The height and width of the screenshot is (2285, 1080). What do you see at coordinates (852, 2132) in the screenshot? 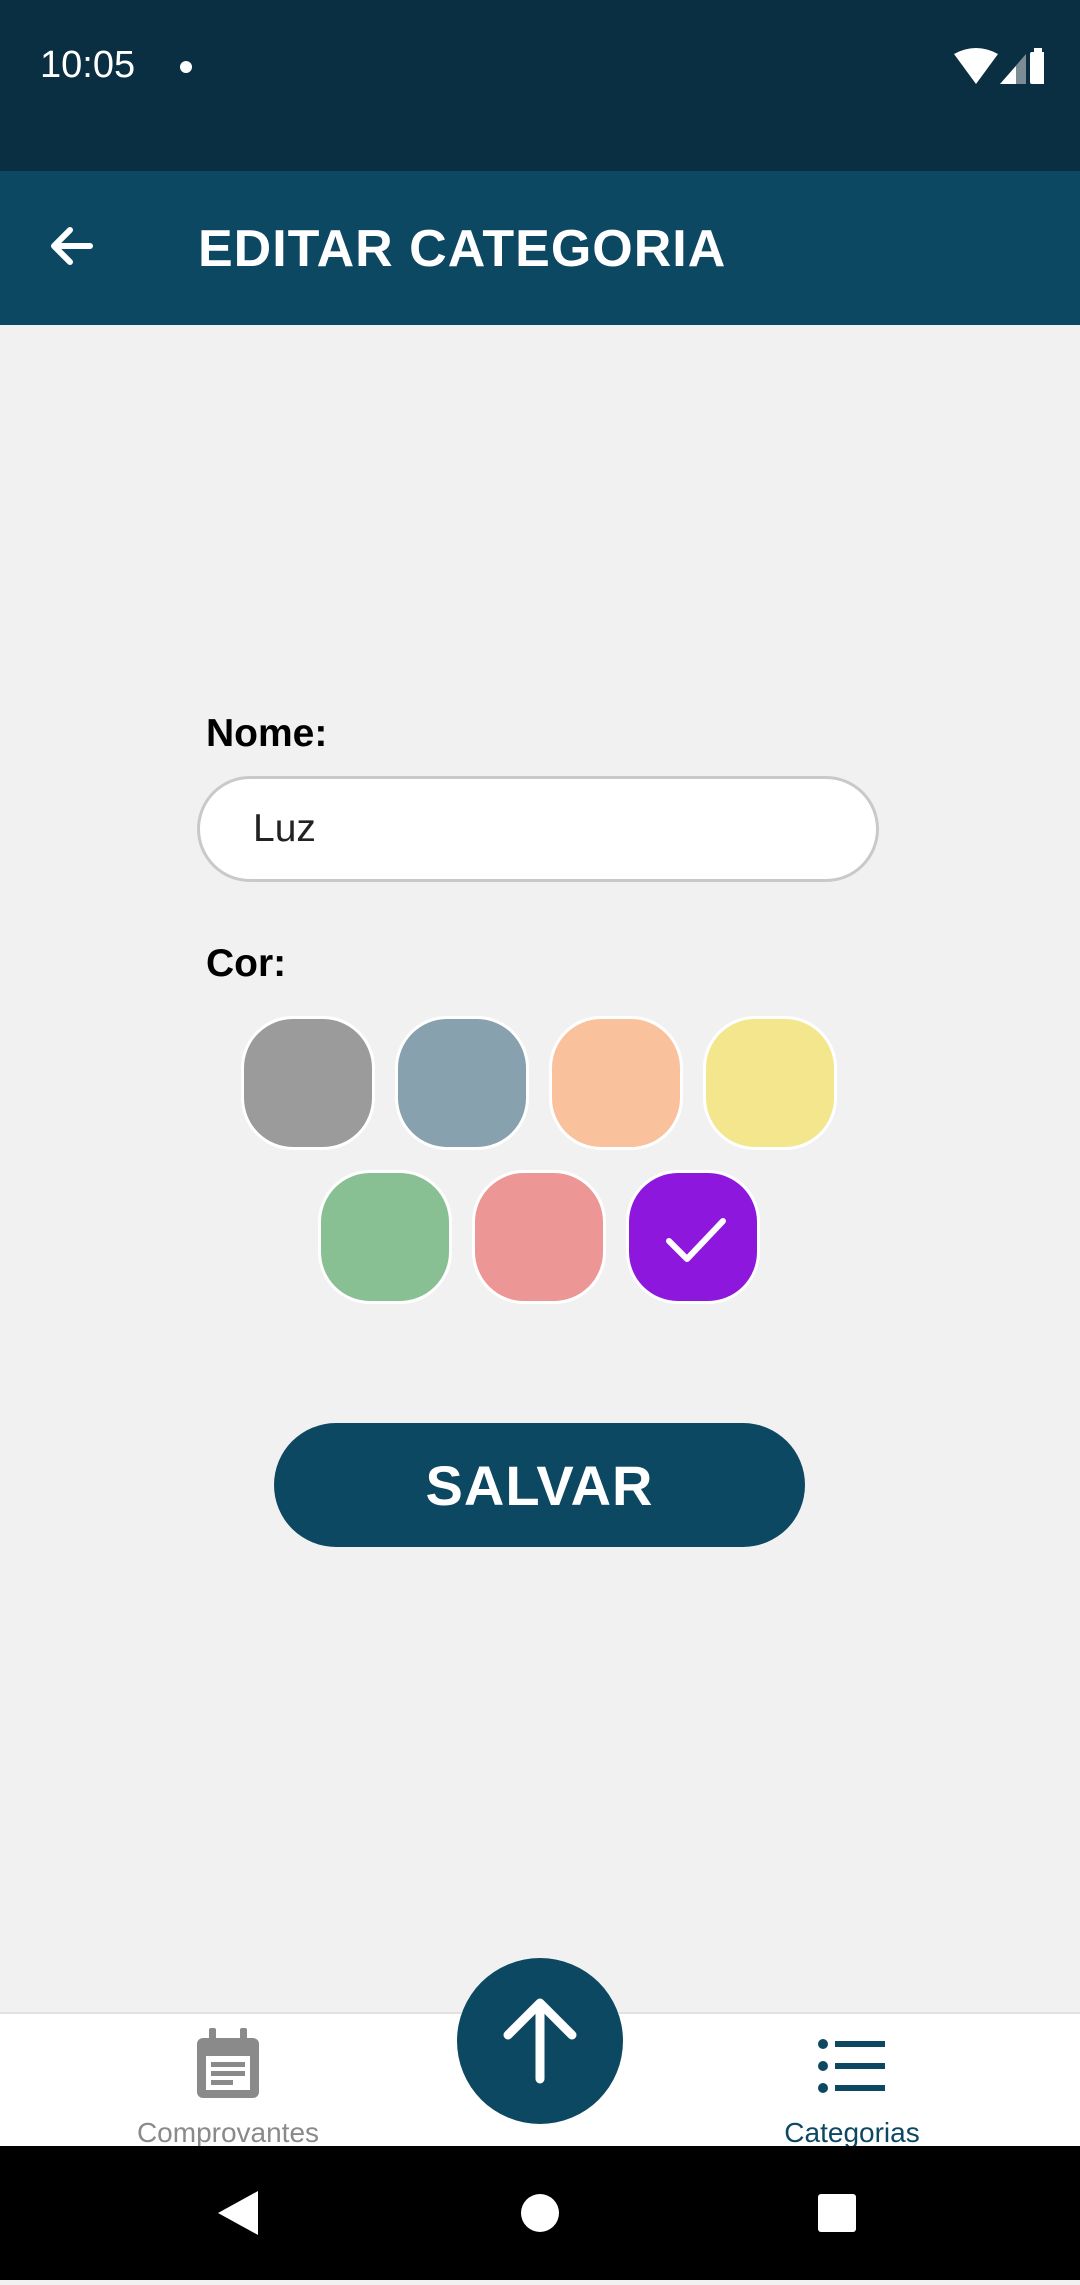
I see `nav-label-categorias: Categorias` at bounding box center [852, 2132].